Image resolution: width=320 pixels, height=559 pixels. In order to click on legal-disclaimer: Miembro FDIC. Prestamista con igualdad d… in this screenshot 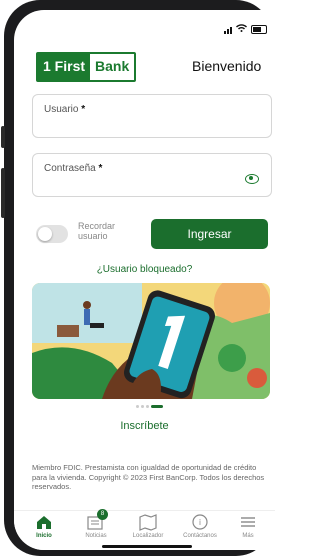, I will do `click(148, 477)`.